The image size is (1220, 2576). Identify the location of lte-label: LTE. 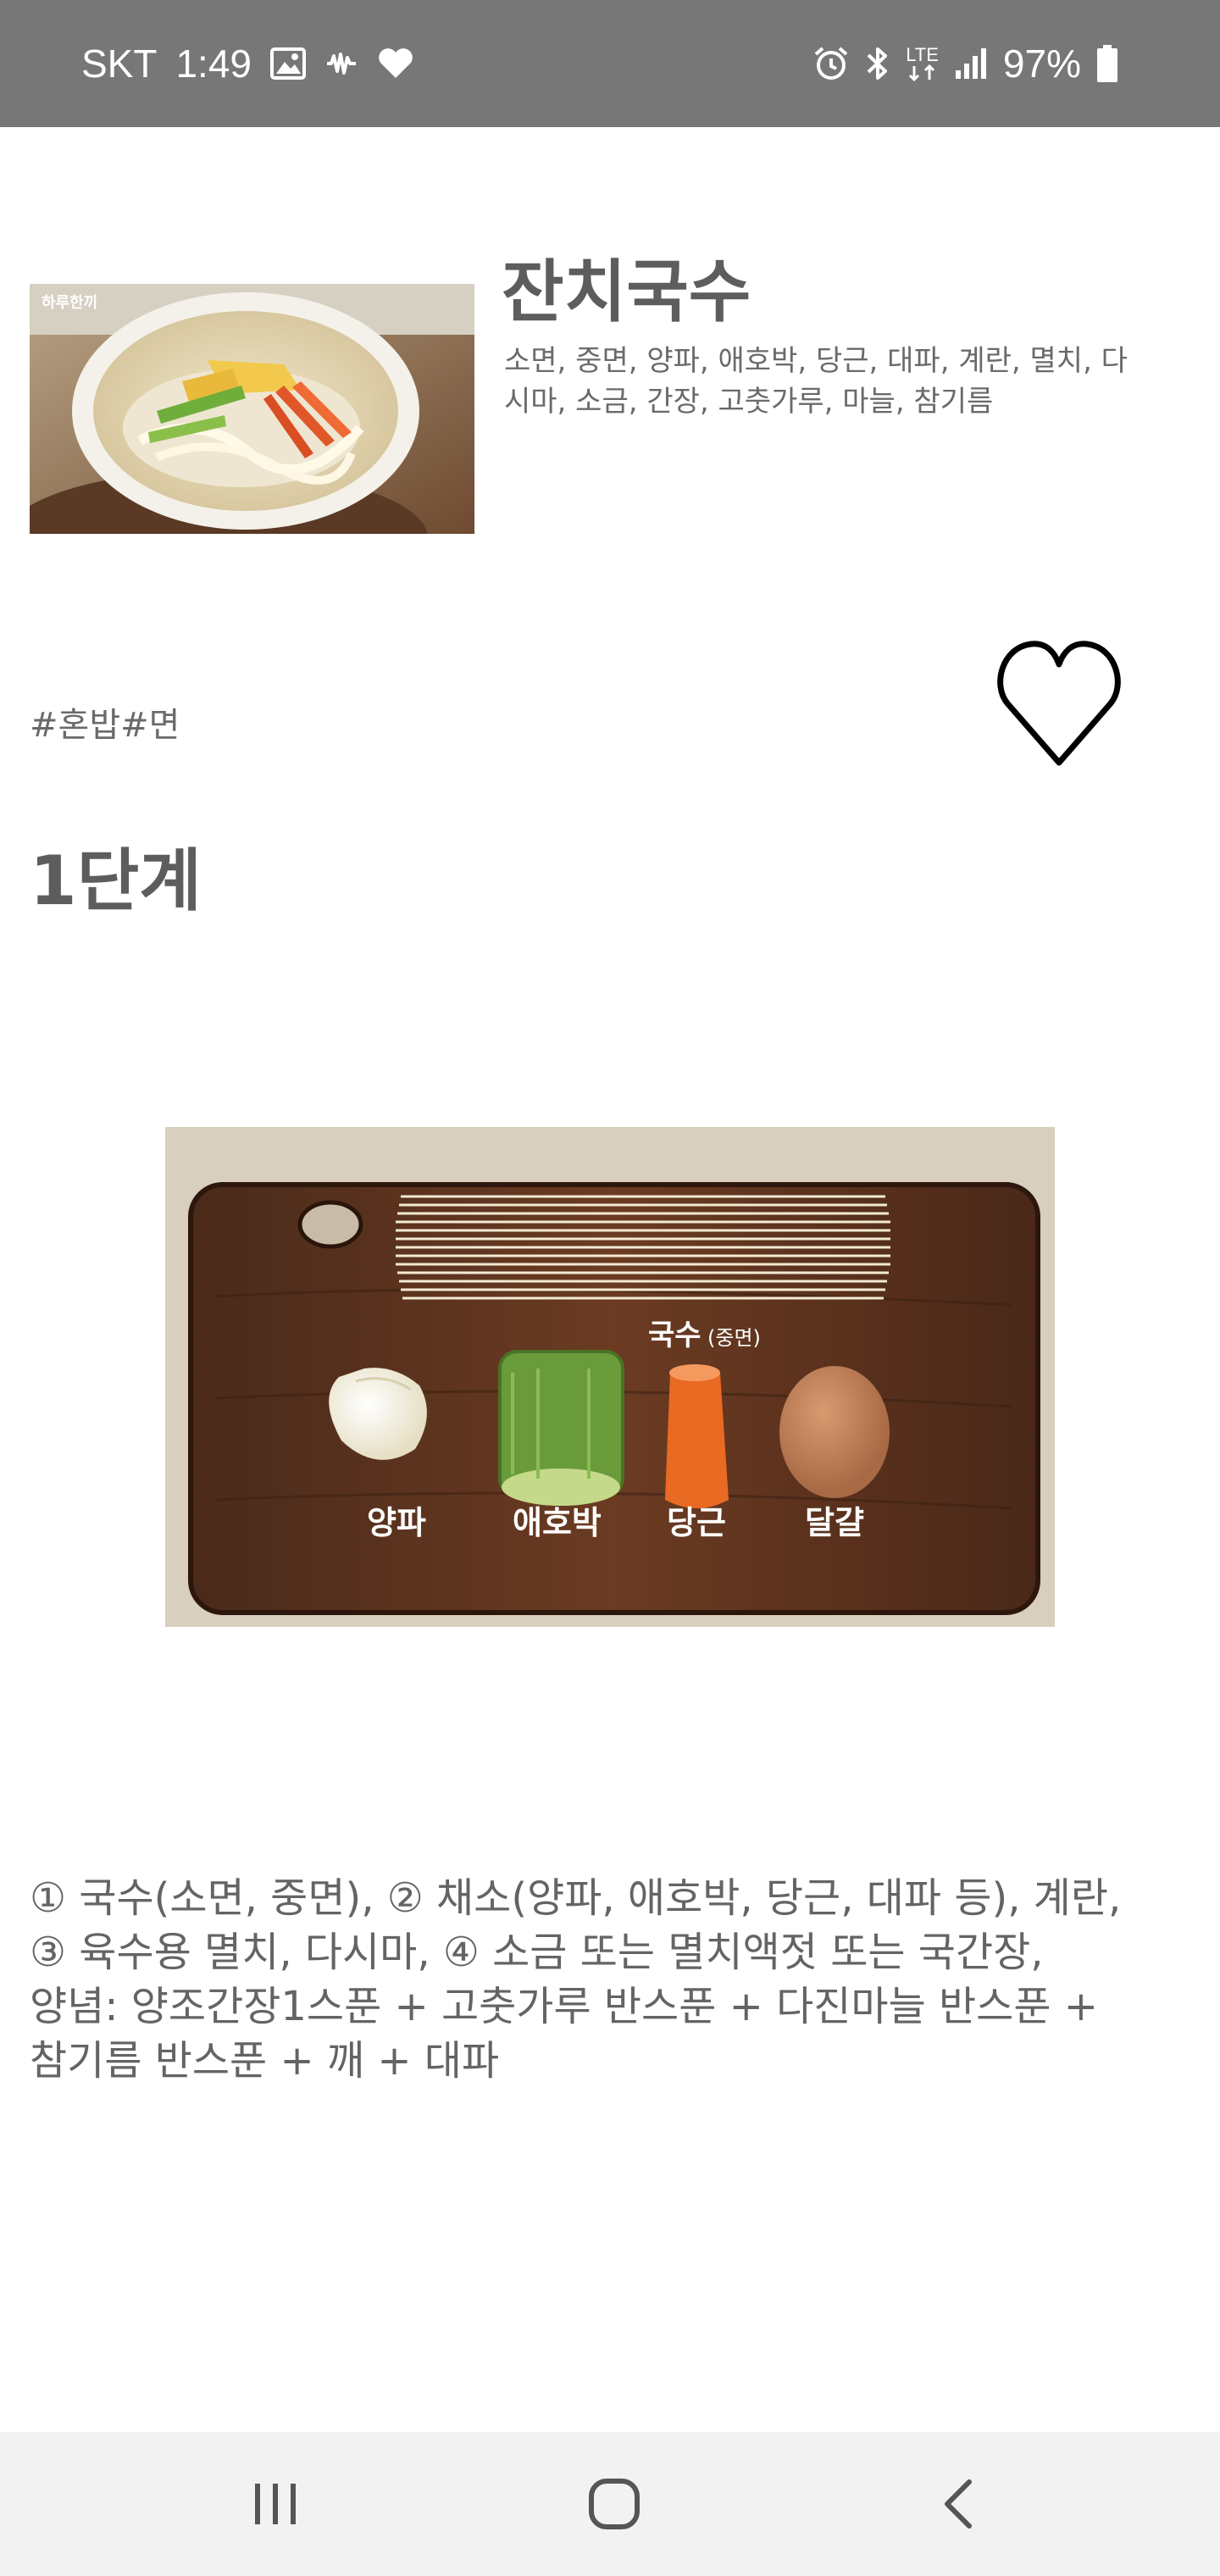
(922, 54).